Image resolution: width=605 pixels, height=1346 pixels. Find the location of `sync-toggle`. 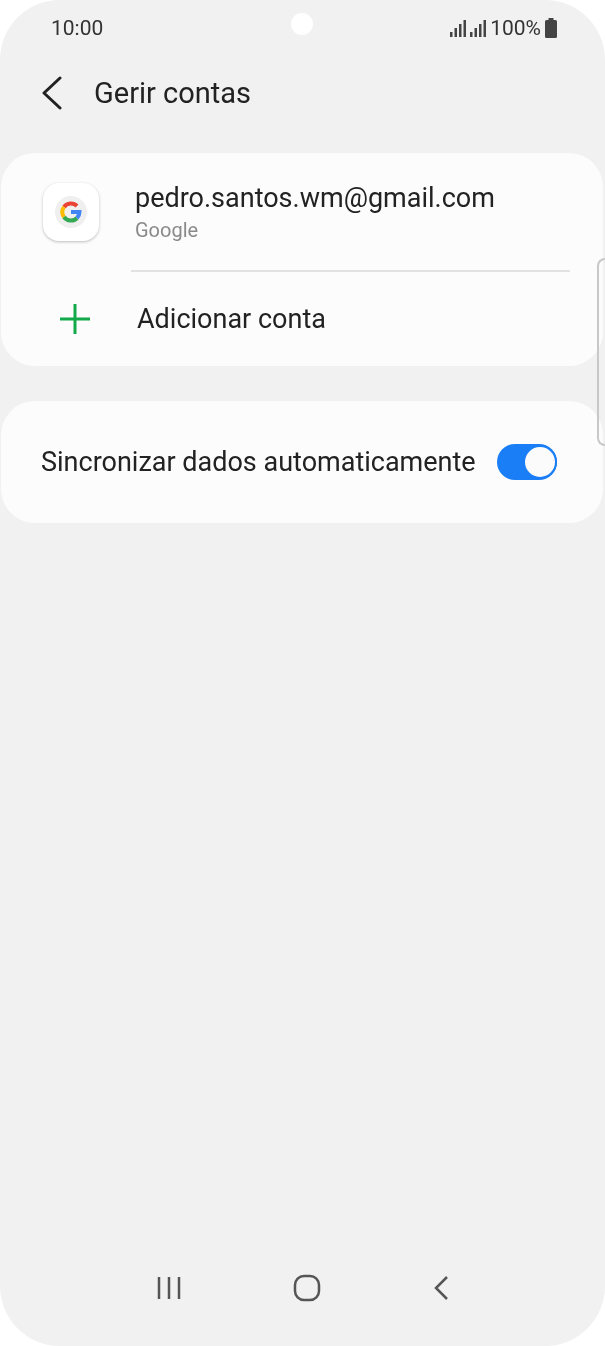

sync-toggle is located at coordinates (527, 462).